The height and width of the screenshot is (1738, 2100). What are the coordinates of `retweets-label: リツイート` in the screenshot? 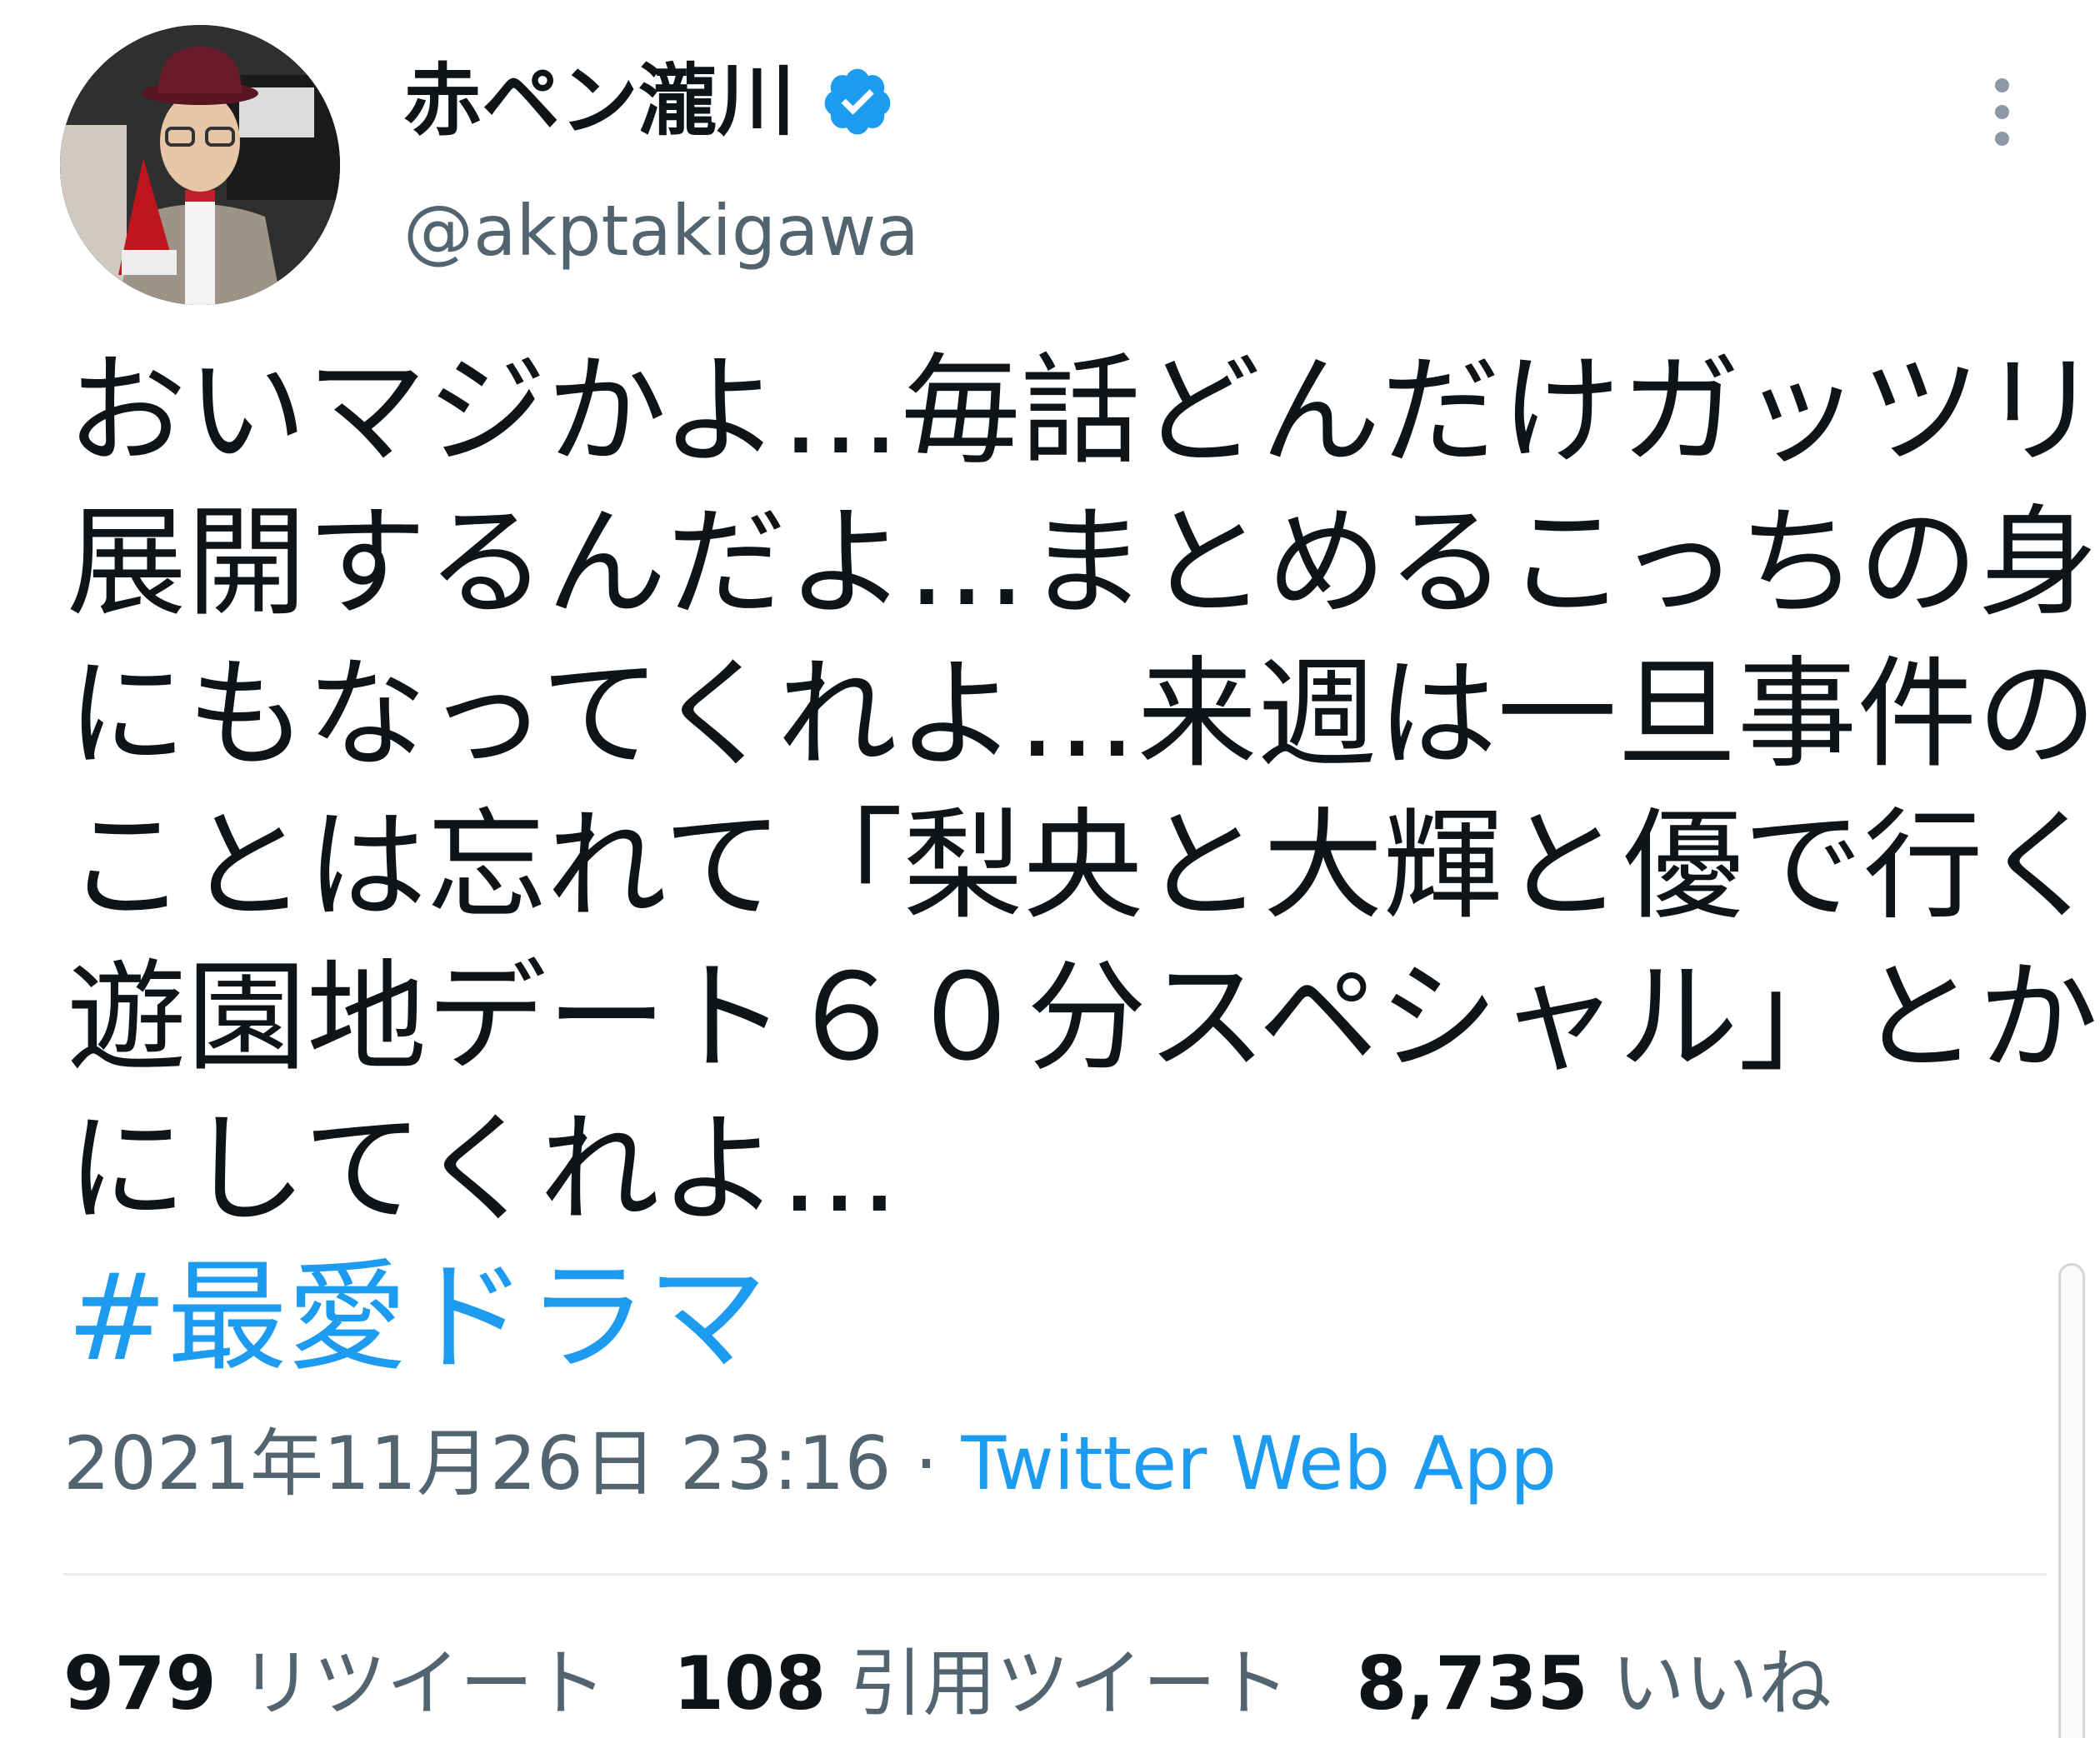 It's located at (423, 1683).